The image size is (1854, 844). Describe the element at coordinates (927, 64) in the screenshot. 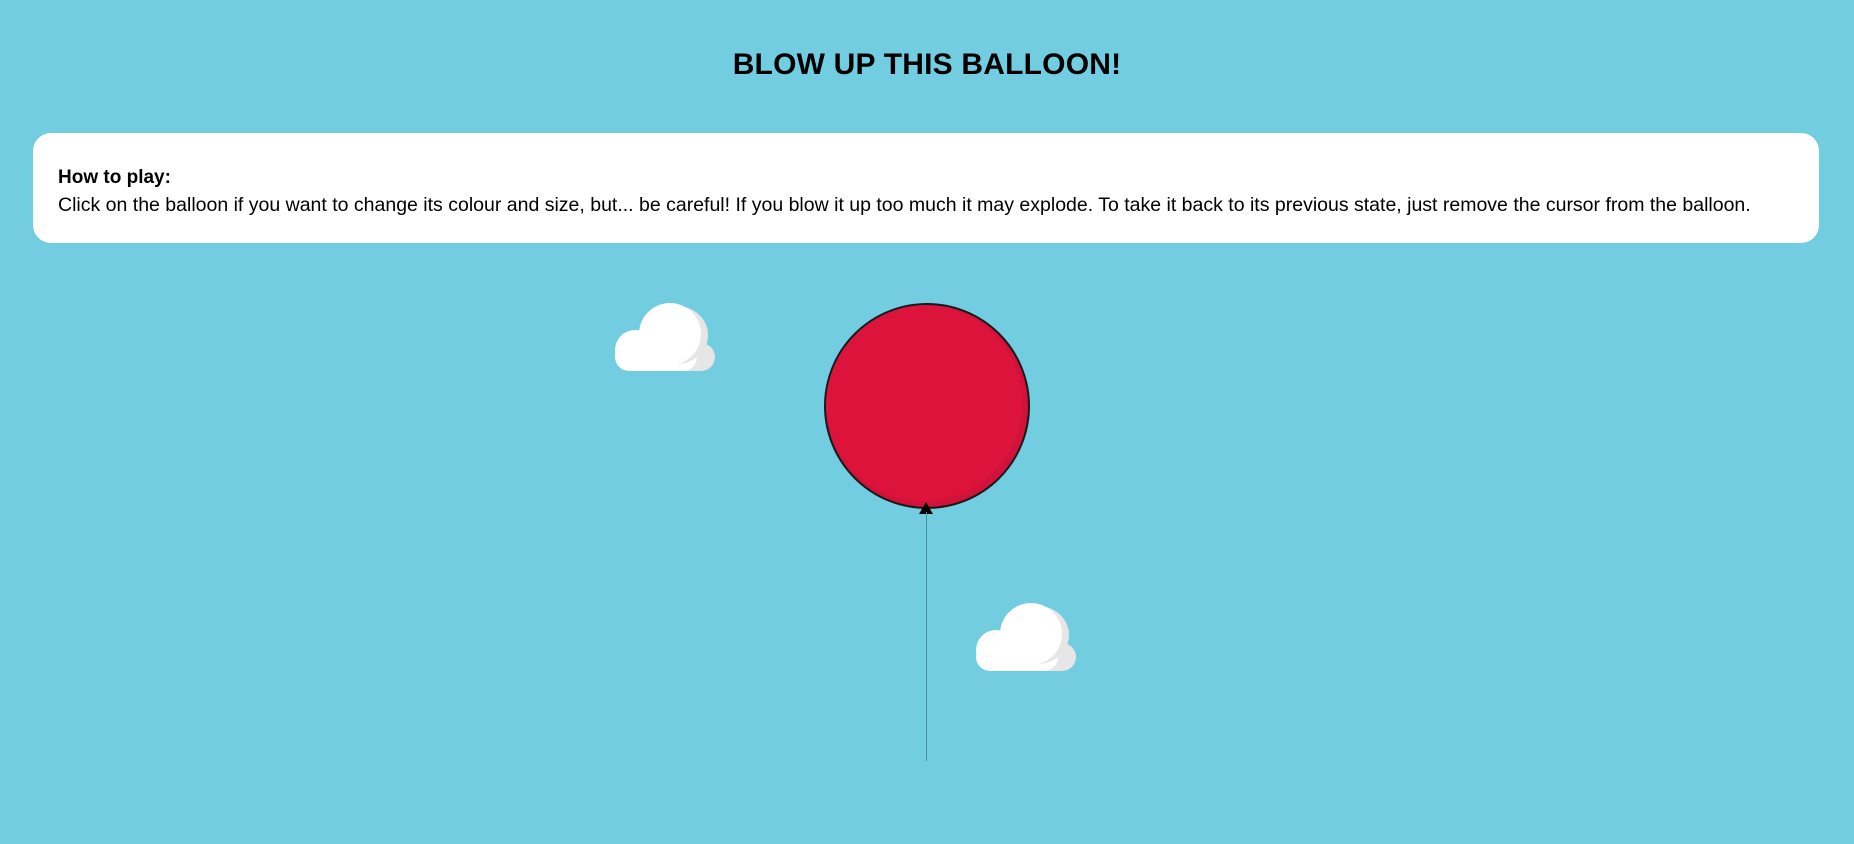

I see `page-title: BLOW UP THIS BALLOON!` at that location.